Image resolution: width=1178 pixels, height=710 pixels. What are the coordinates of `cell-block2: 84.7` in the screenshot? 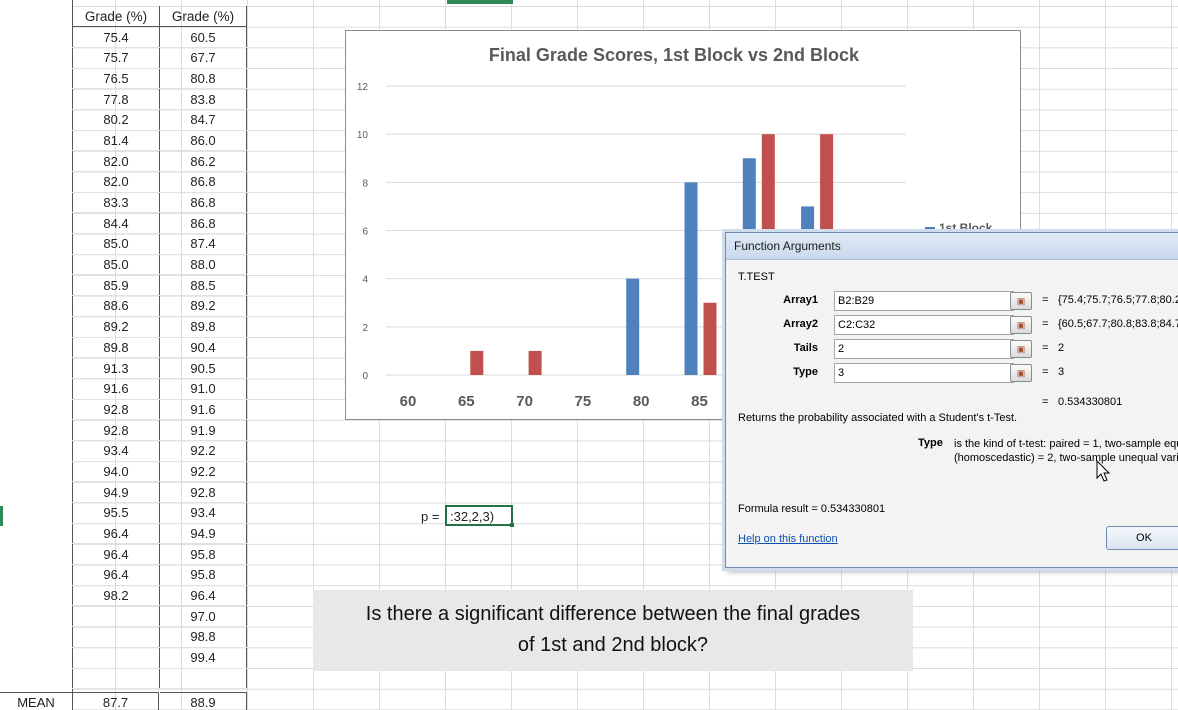 It's located at (203, 120).